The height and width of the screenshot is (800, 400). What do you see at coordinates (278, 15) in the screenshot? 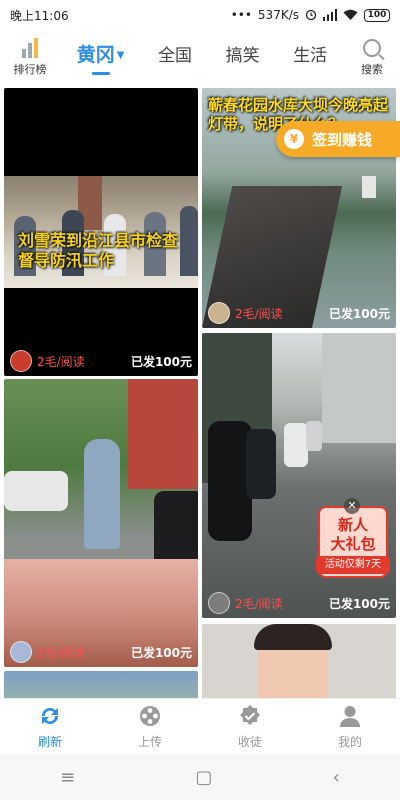
I see `network-speed: 537K/s` at bounding box center [278, 15].